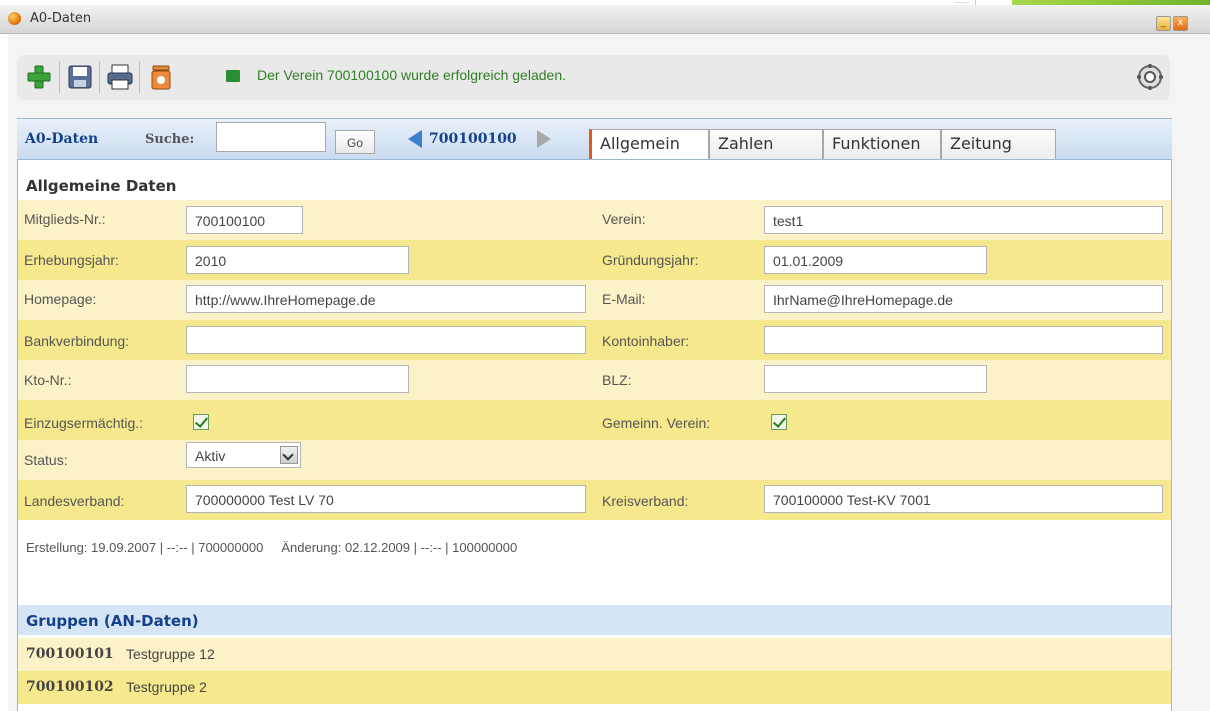 This screenshot has width=1210, height=711. I want to click on homepage-label: Homepage:, so click(60, 299).